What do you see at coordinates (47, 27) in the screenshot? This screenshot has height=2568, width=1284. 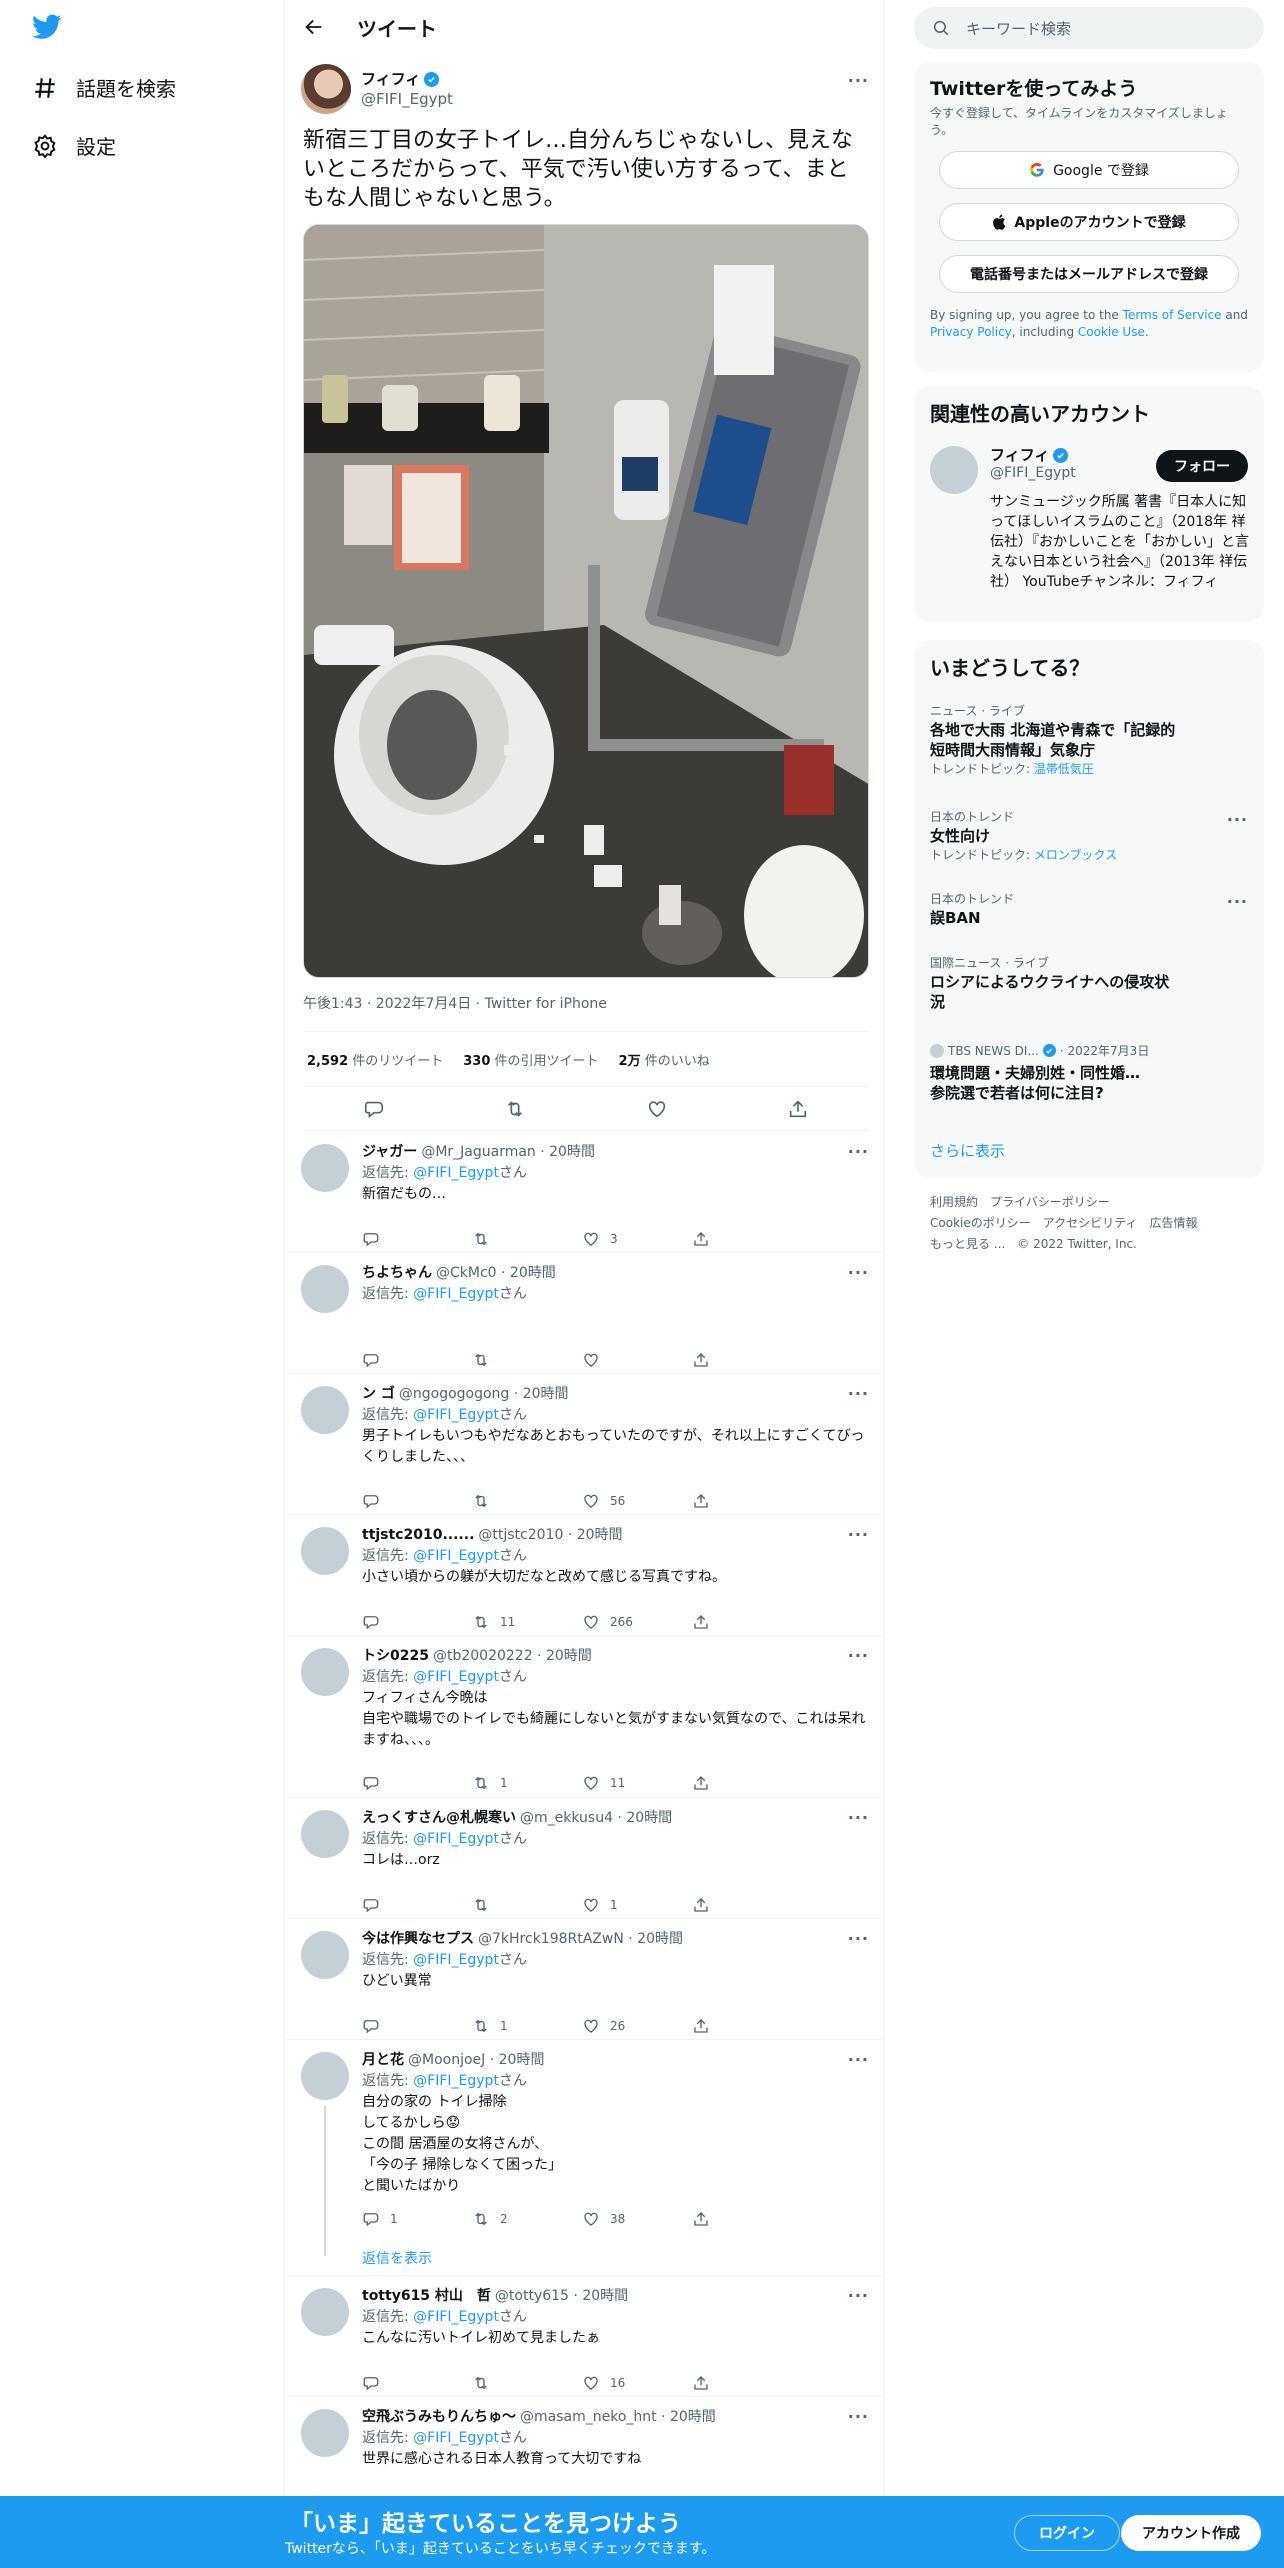 I see `twitter-logo-icon` at bounding box center [47, 27].